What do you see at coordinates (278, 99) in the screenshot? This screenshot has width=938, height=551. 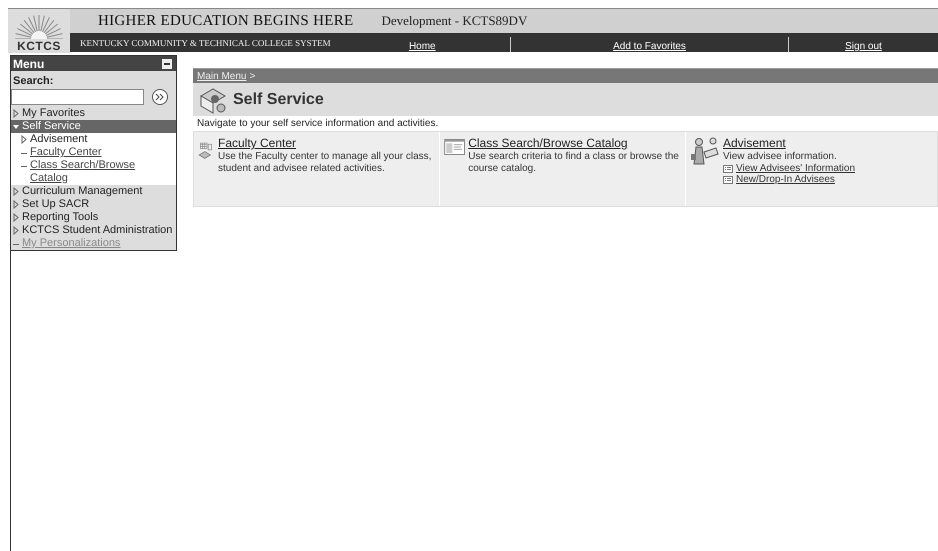 I see `page-title: Self Service` at bounding box center [278, 99].